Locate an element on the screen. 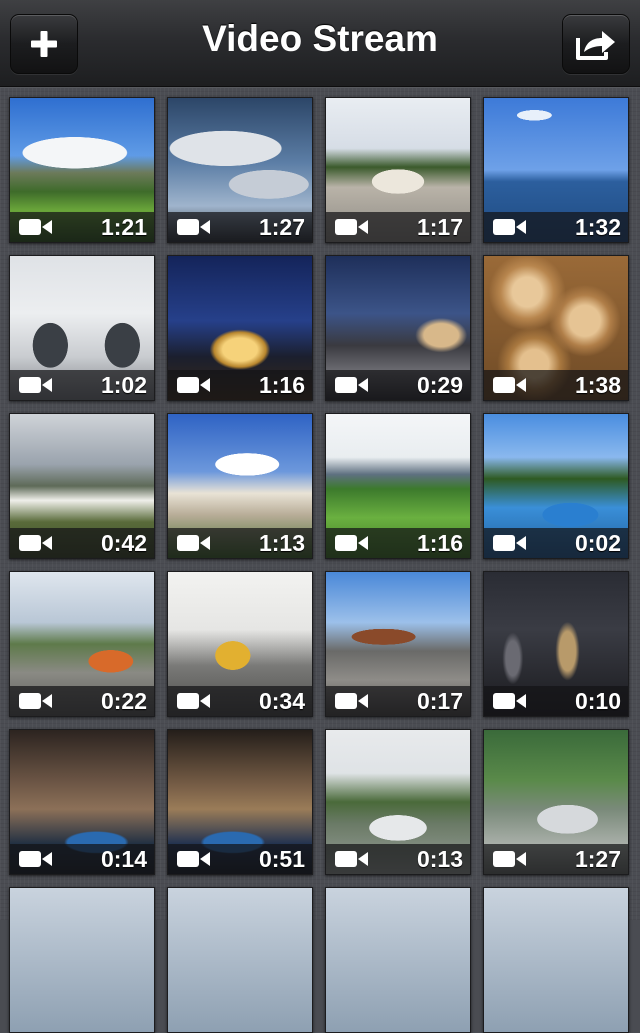 Image resolution: width=640 pixels, height=1033 pixels. page-title: Video Stream is located at coordinates (320, 38).